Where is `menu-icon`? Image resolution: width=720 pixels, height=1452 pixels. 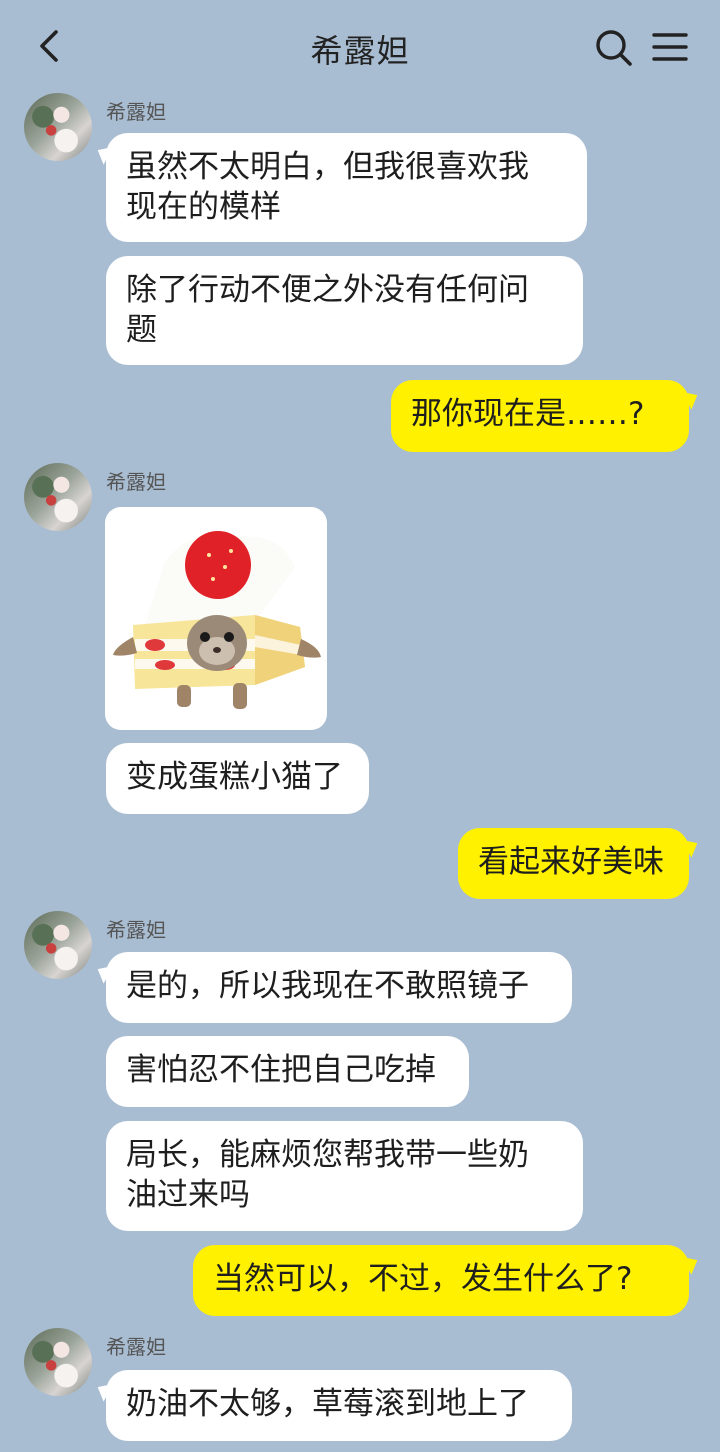
menu-icon is located at coordinates (670, 47).